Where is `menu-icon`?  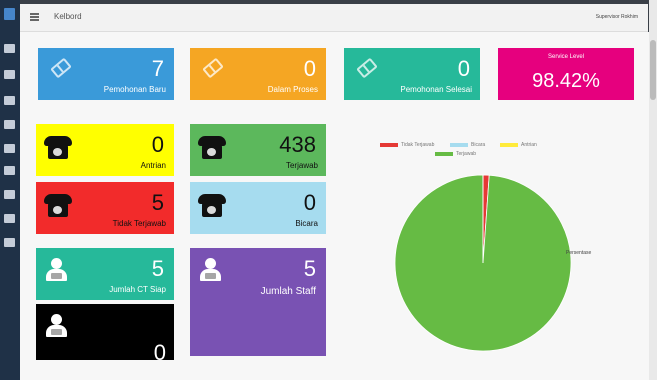 menu-icon is located at coordinates (34, 17).